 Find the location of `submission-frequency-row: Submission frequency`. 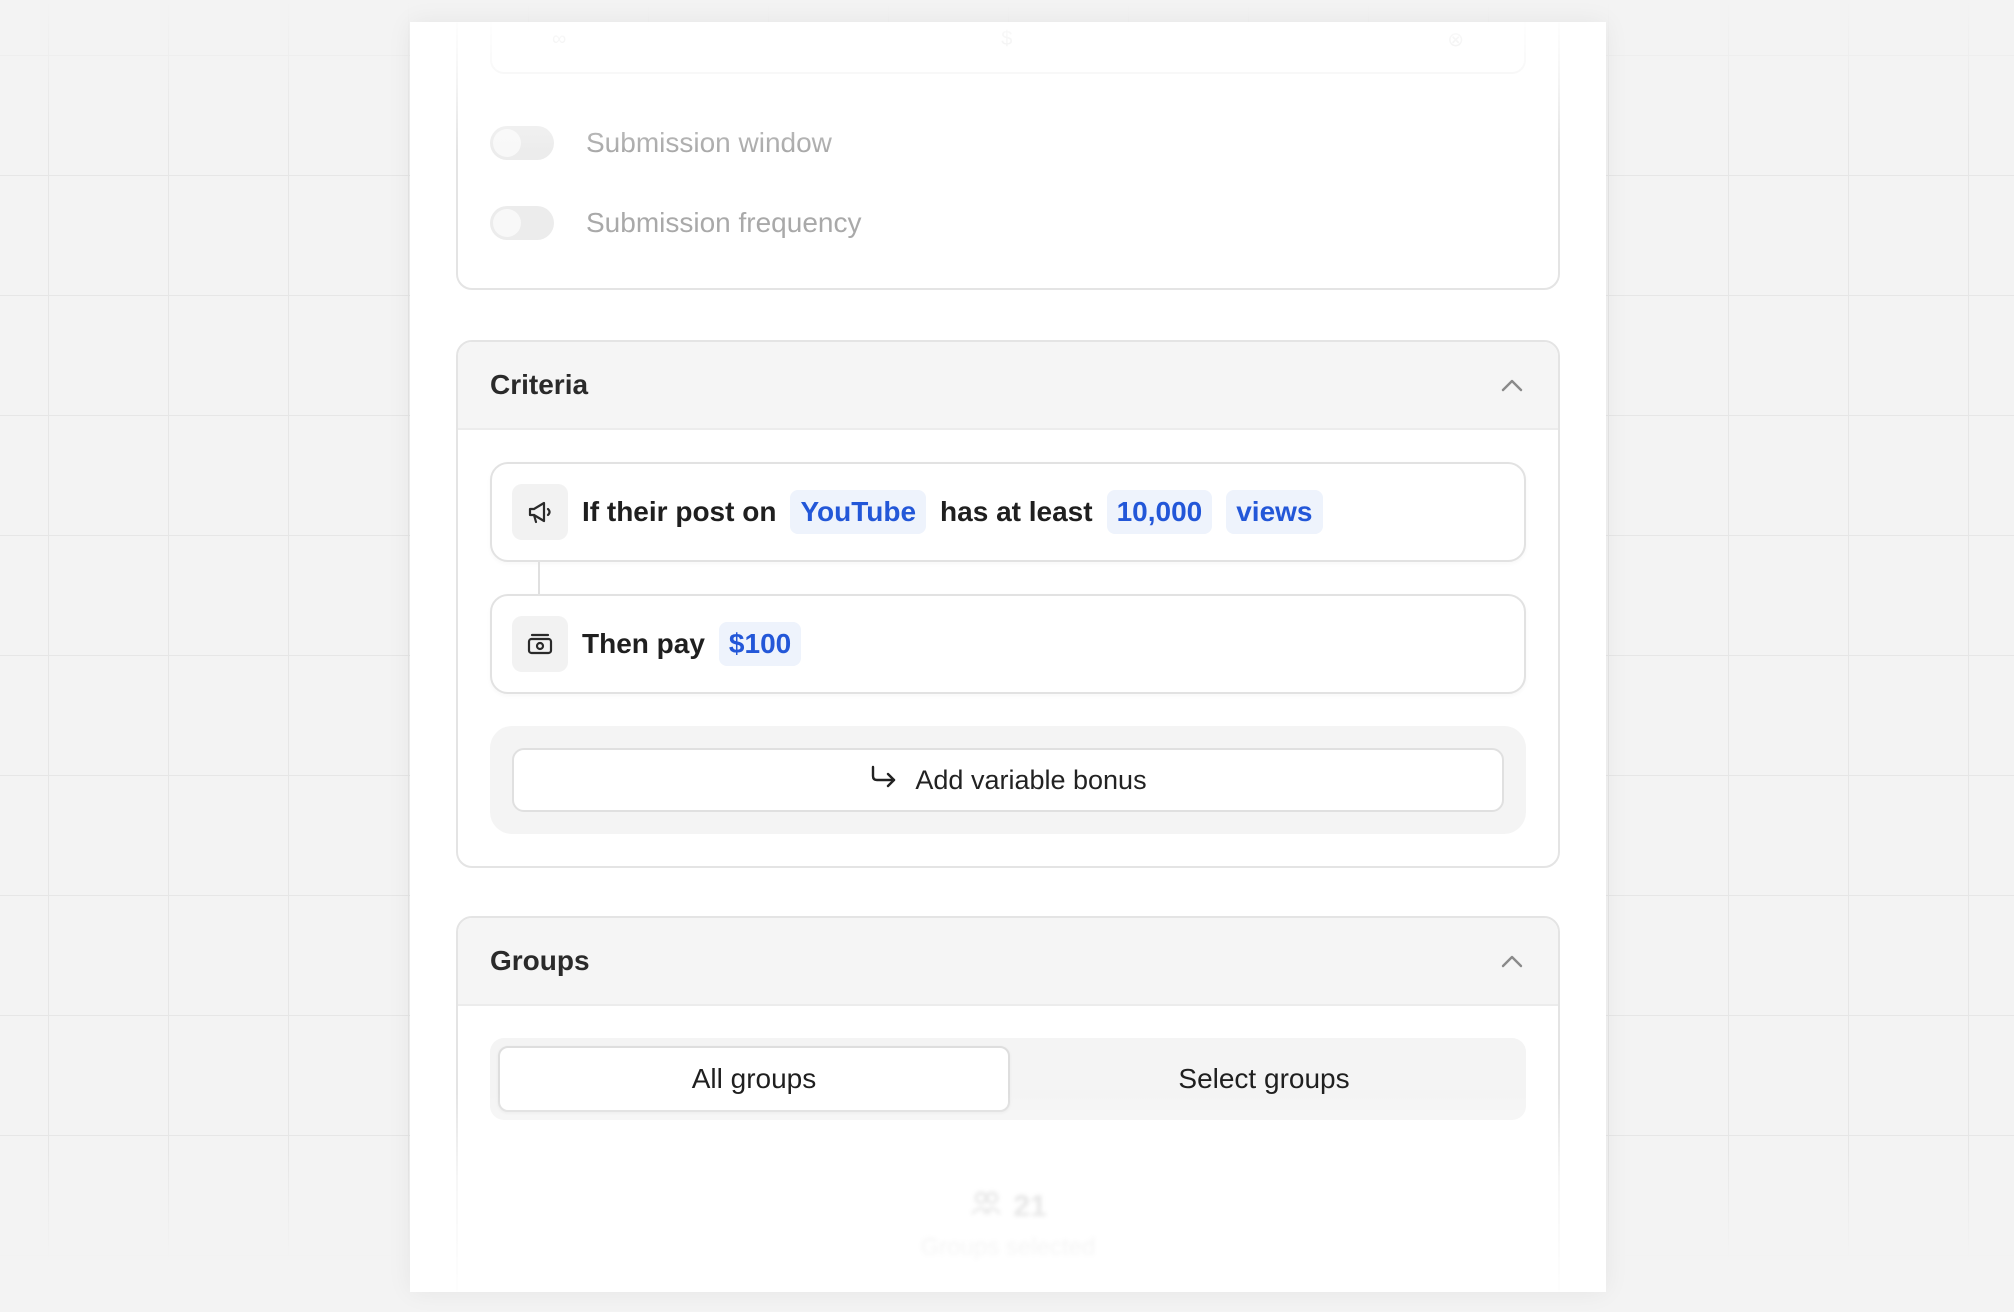

submission-frequency-row: Submission frequency is located at coordinates (675, 223).